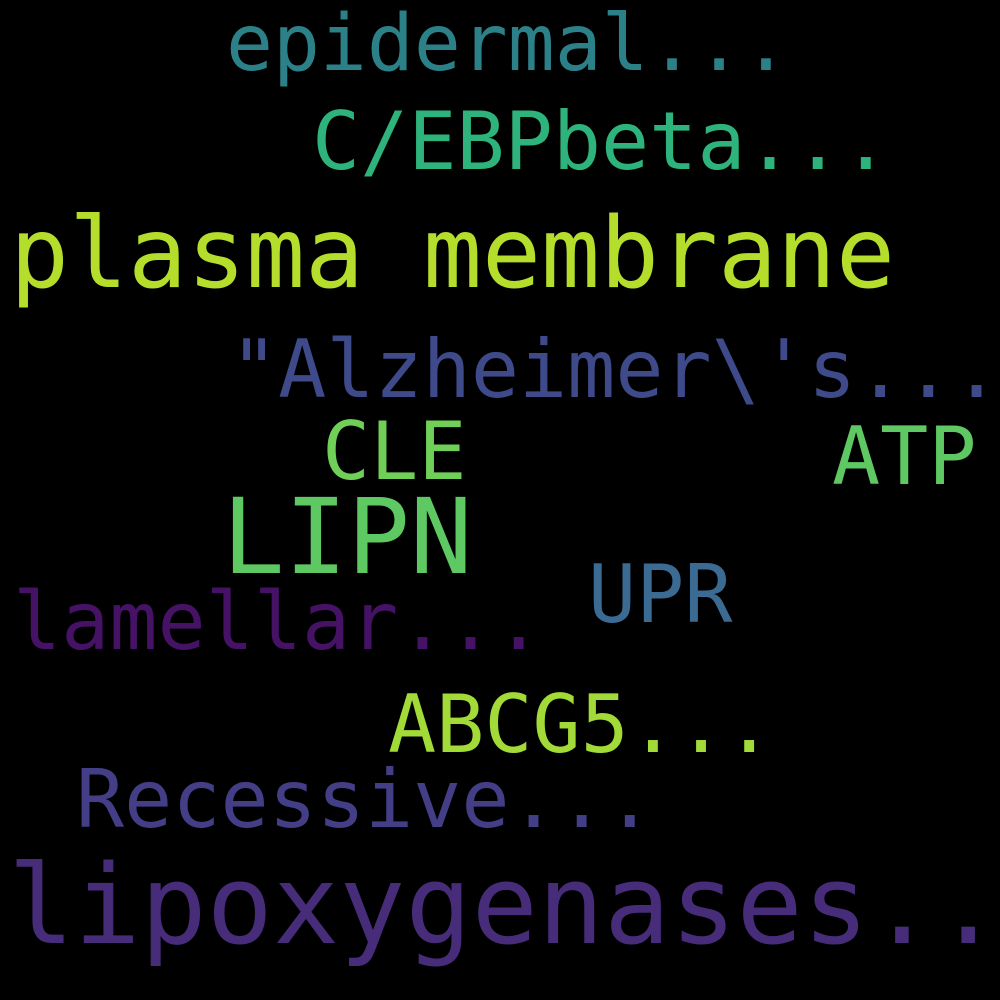 Image resolution: width=1000 pixels, height=1000 pixels. What do you see at coordinates (660, 594) in the screenshot?
I see `word-upr: UPR` at bounding box center [660, 594].